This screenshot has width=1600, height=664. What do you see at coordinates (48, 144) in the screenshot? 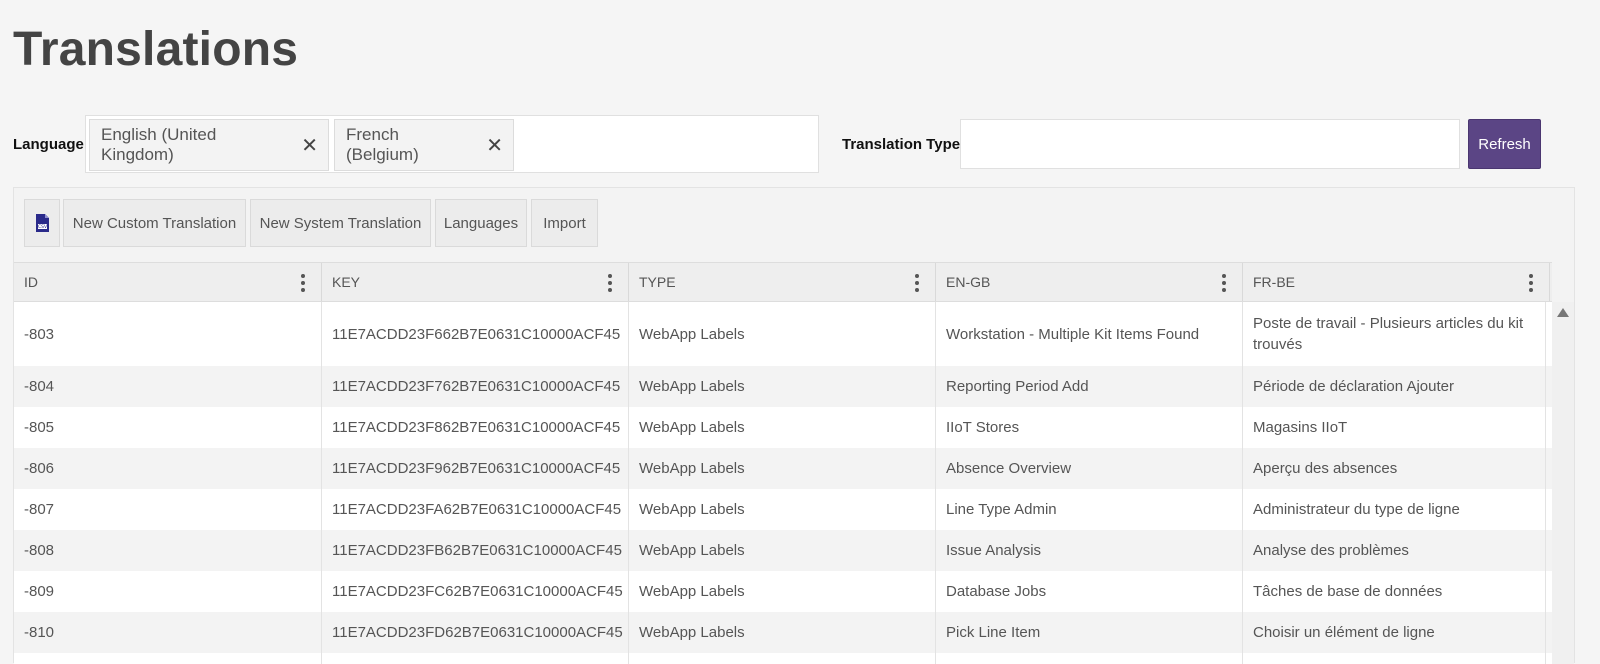
I see `language-label: Language` at bounding box center [48, 144].